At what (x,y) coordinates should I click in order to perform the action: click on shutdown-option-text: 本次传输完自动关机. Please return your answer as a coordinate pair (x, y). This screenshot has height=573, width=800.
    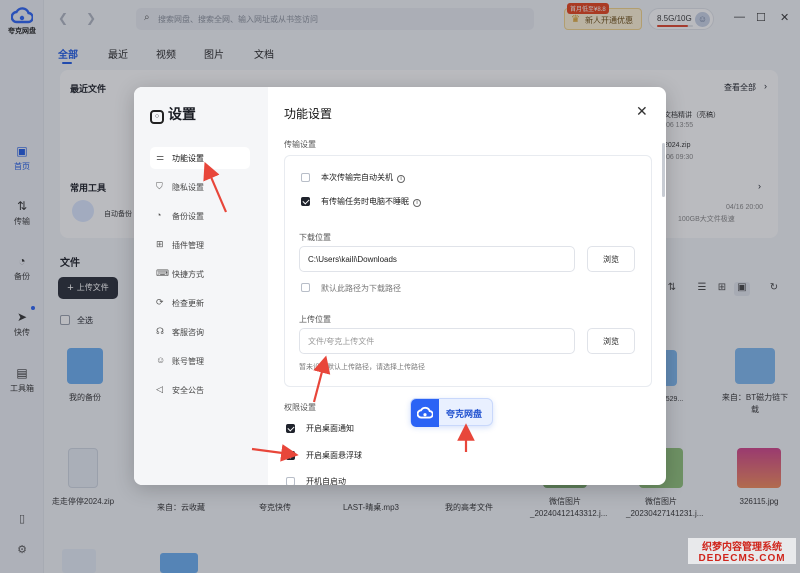
    Looking at the image, I should click on (357, 177).